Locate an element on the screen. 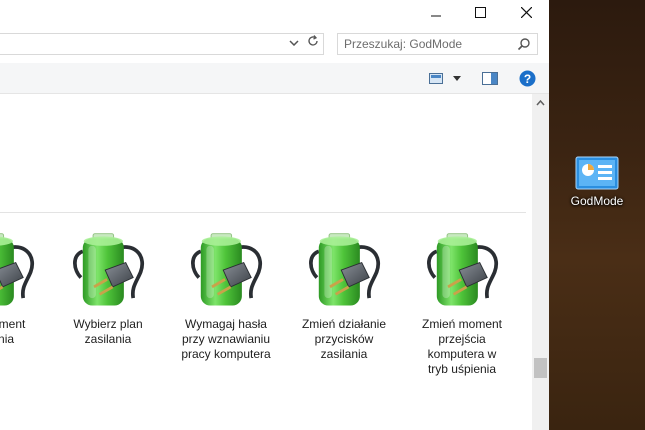  view-options-dropdown is located at coordinates (457, 78).